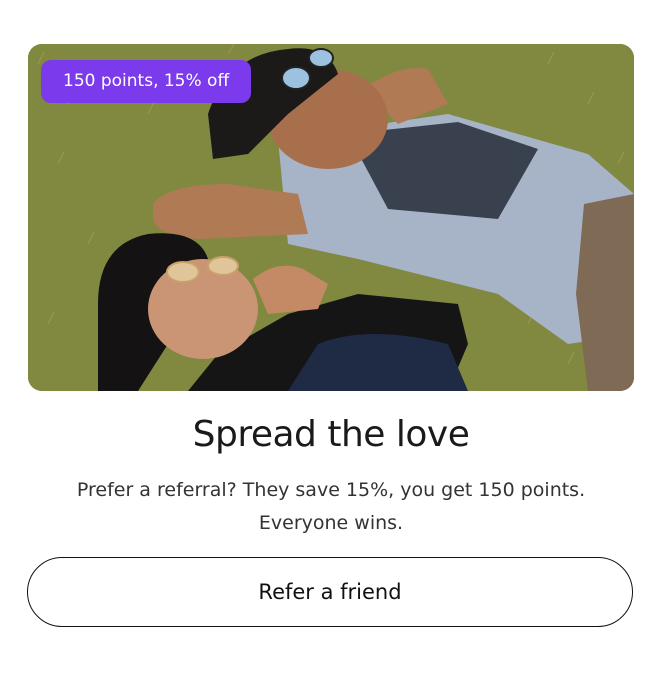 The image size is (662, 673). What do you see at coordinates (146, 81) in the screenshot?
I see `promo-badge: 150 points, 15% off` at bounding box center [146, 81].